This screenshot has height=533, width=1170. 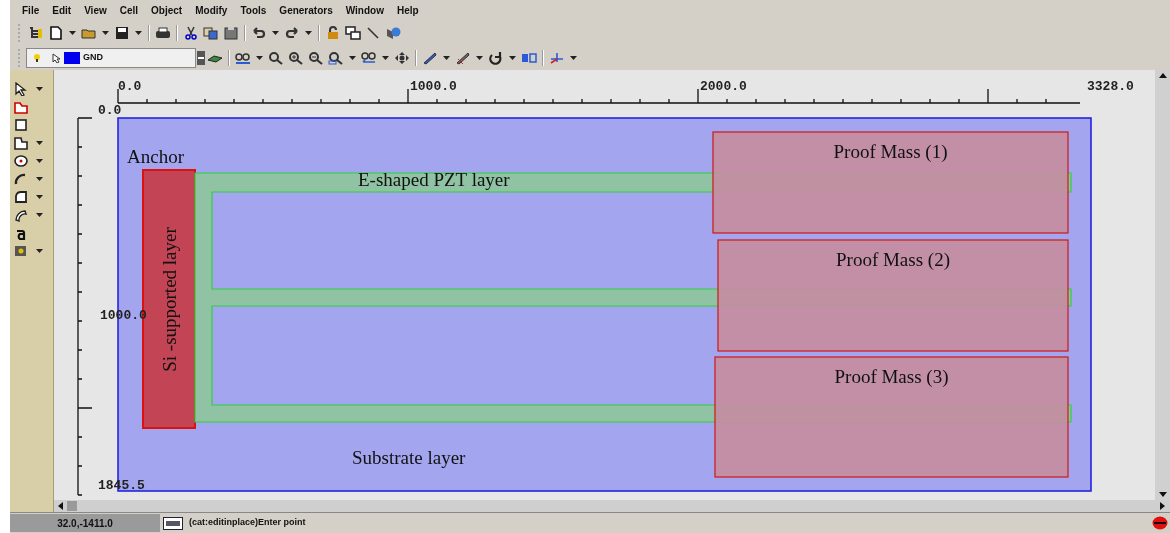 I want to click on zoom-out-icon, so click(x=316, y=57).